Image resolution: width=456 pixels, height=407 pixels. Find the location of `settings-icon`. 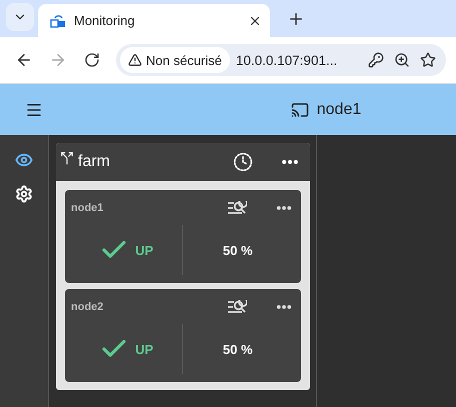

settings-icon is located at coordinates (24, 194).